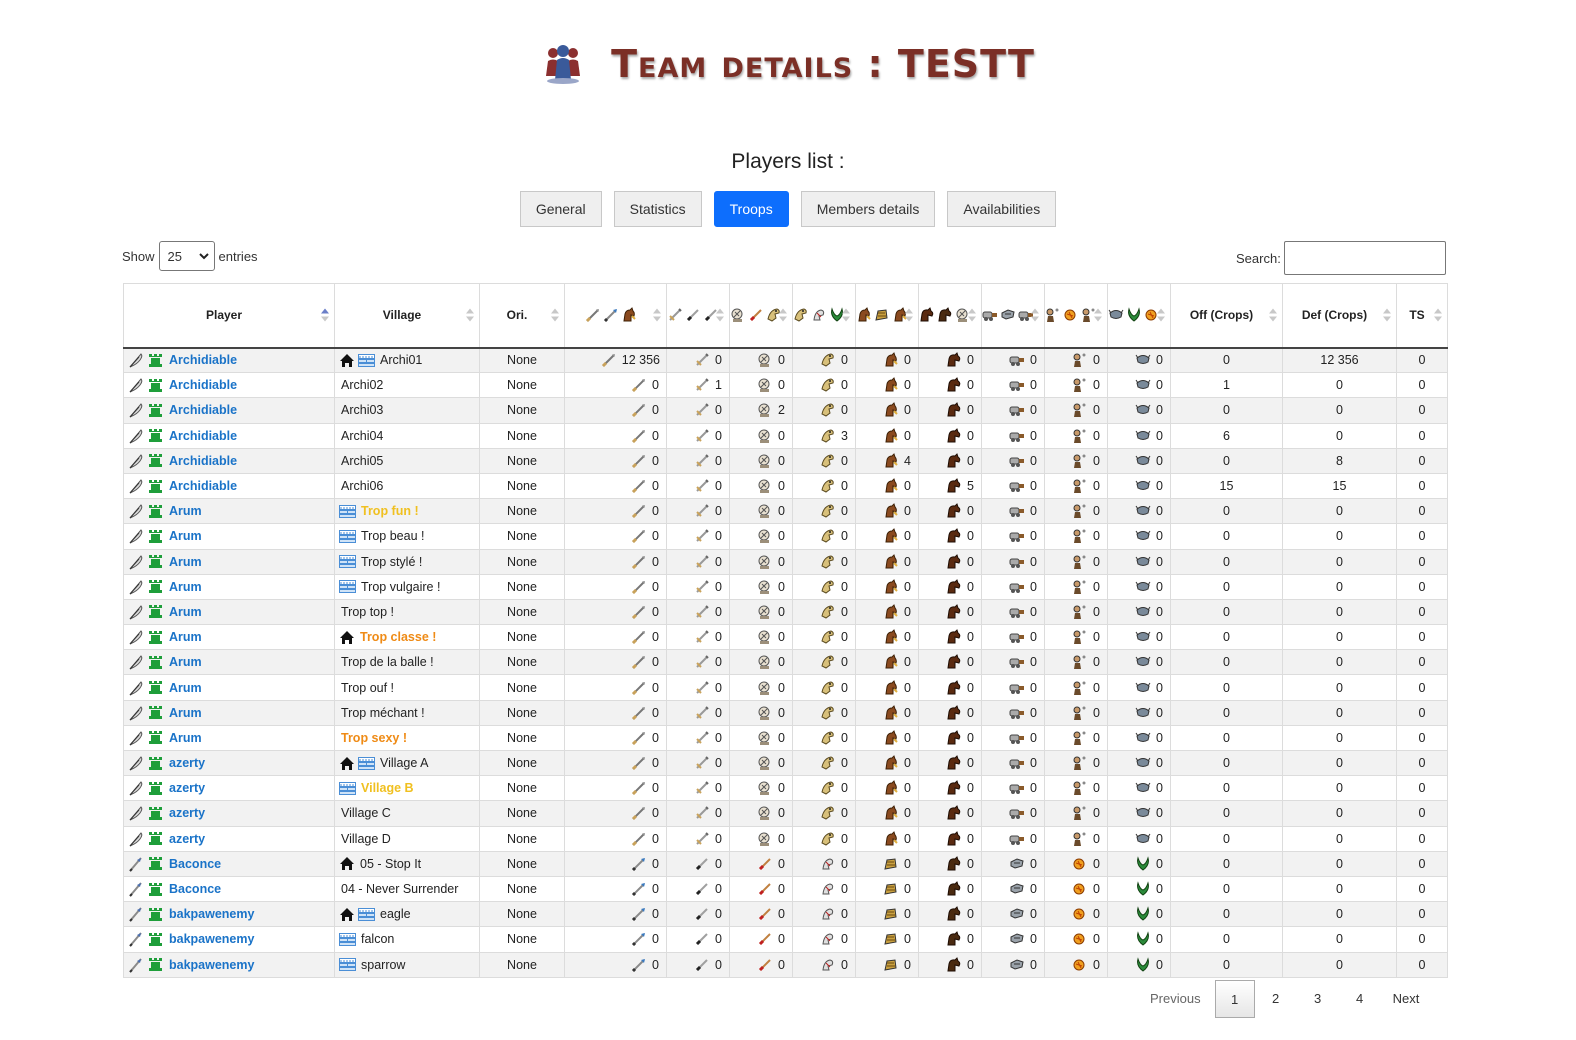  Describe the element at coordinates (1175, 999) in the screenshot. I see `previous-page-button: Previous` at that location.